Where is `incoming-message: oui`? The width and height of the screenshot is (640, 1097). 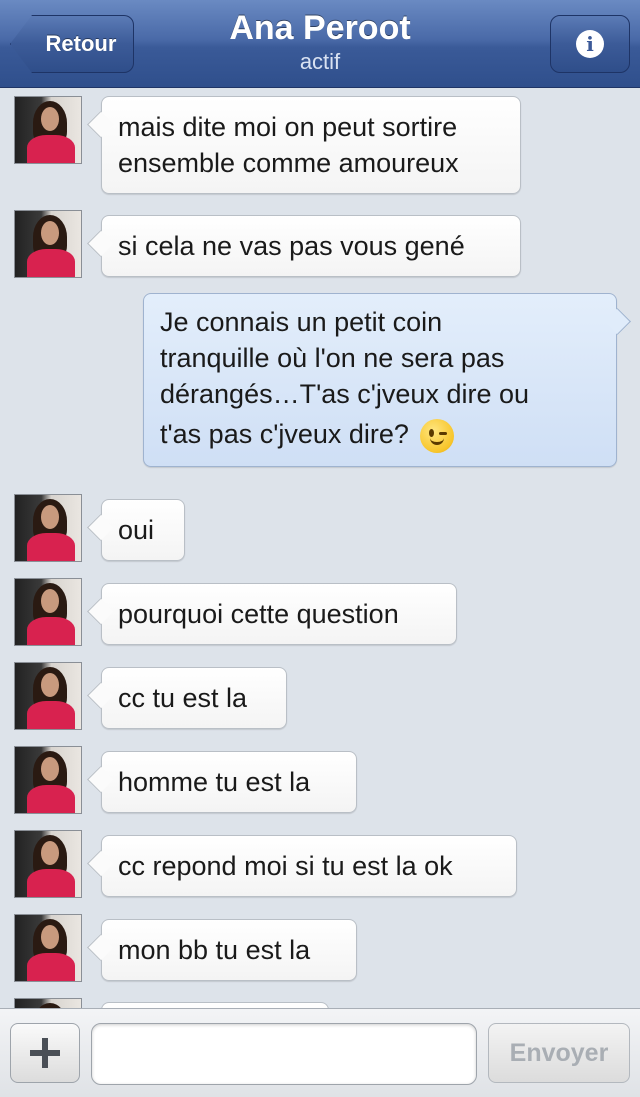 incoming-message: oui is located at coordinates (143, 530).